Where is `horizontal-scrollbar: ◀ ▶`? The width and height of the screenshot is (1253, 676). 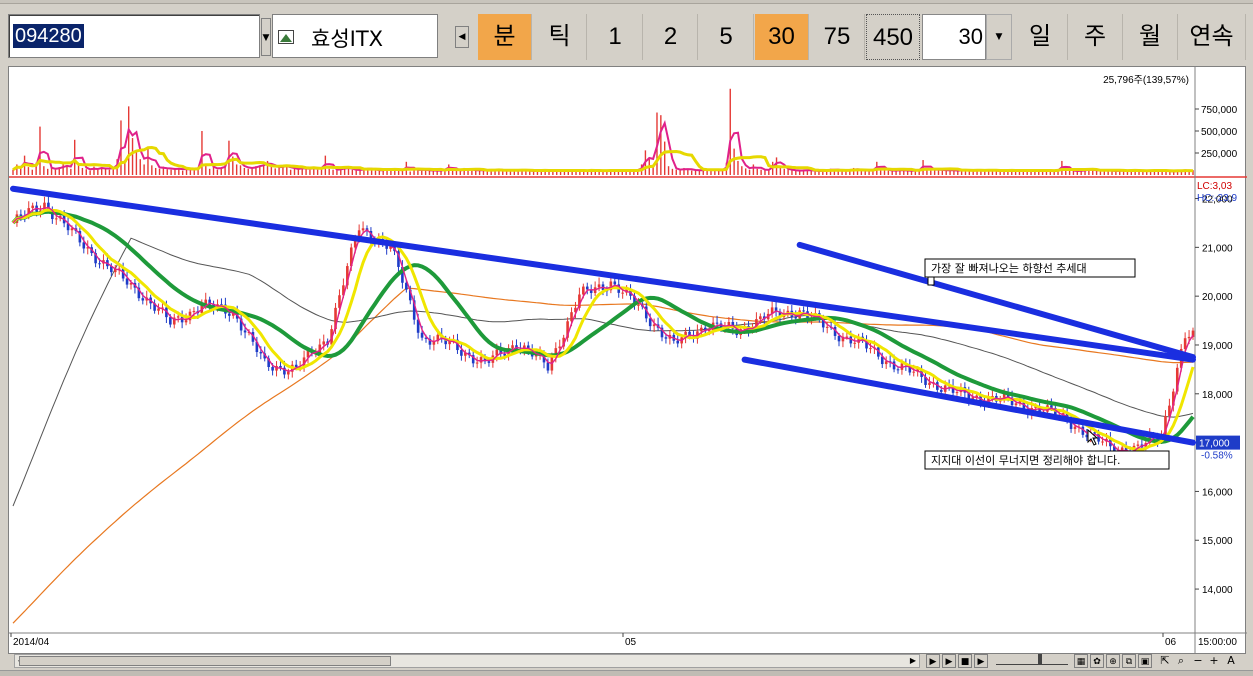 horizontal-scrollbar: ◀ ▶ is located at coordinates (467, 661).